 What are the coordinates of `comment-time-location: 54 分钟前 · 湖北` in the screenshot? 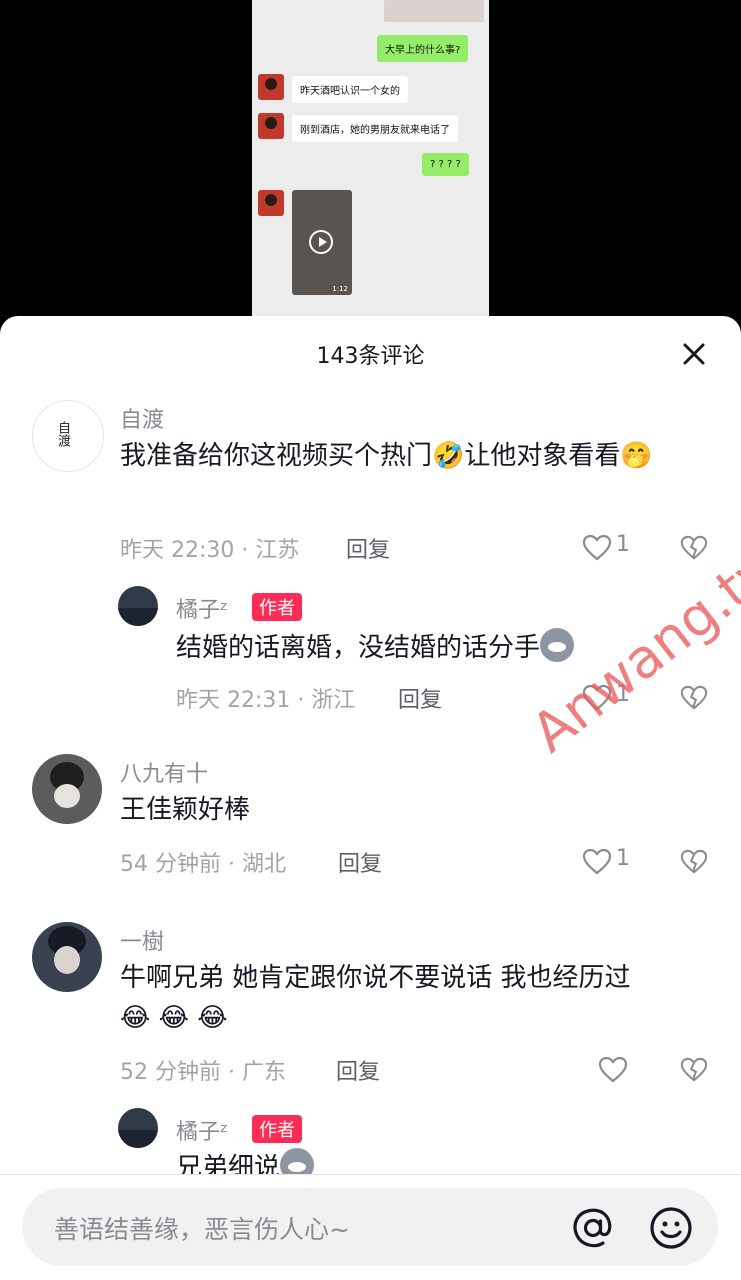 It's located at (203, 864).